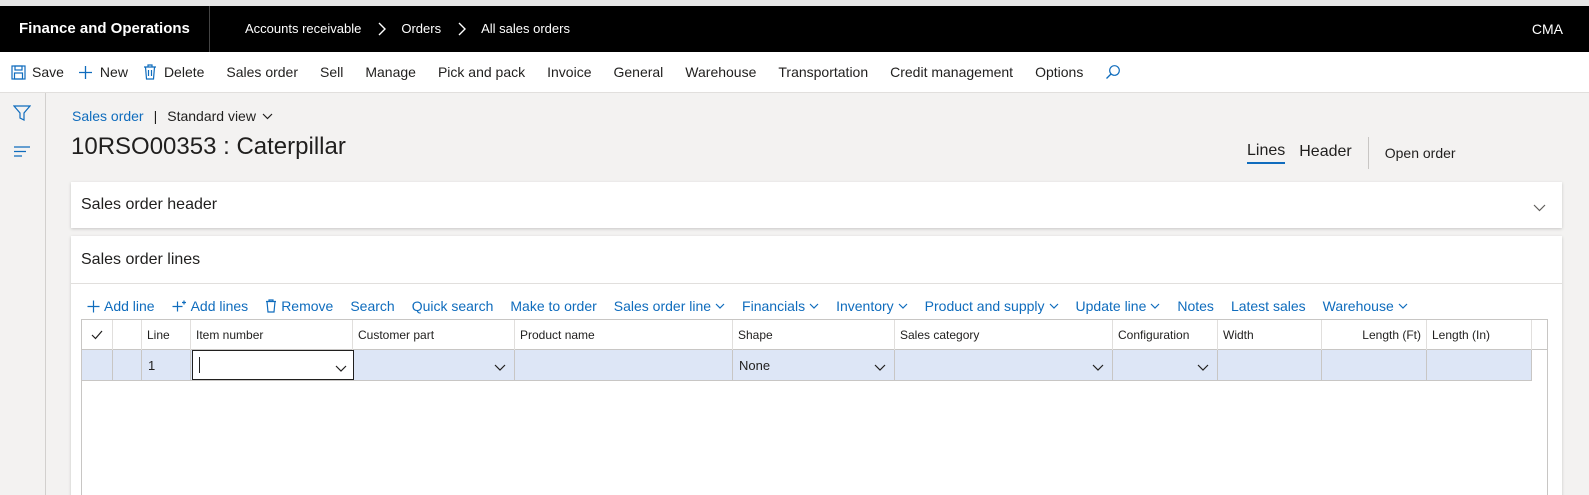 This screenshot has height=495, width=1589. I want to click on add-lines-button: Add lines, so click(210, 306).